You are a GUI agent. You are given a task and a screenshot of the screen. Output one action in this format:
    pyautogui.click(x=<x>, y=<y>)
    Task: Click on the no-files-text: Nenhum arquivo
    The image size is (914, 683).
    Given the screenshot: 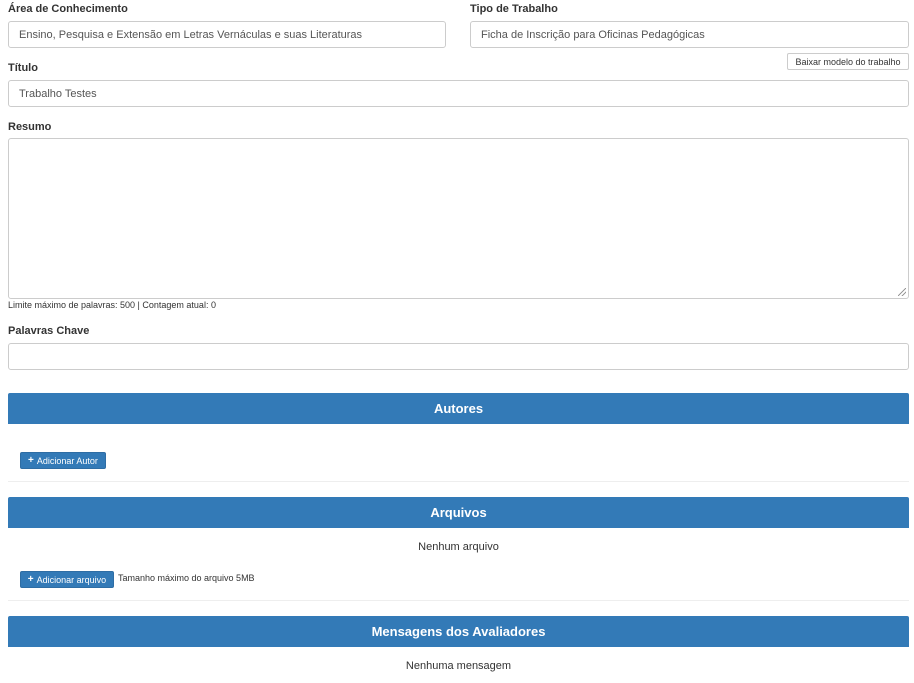 What is the action you would take?
    pyautogui.click(x=458, y=547)
    